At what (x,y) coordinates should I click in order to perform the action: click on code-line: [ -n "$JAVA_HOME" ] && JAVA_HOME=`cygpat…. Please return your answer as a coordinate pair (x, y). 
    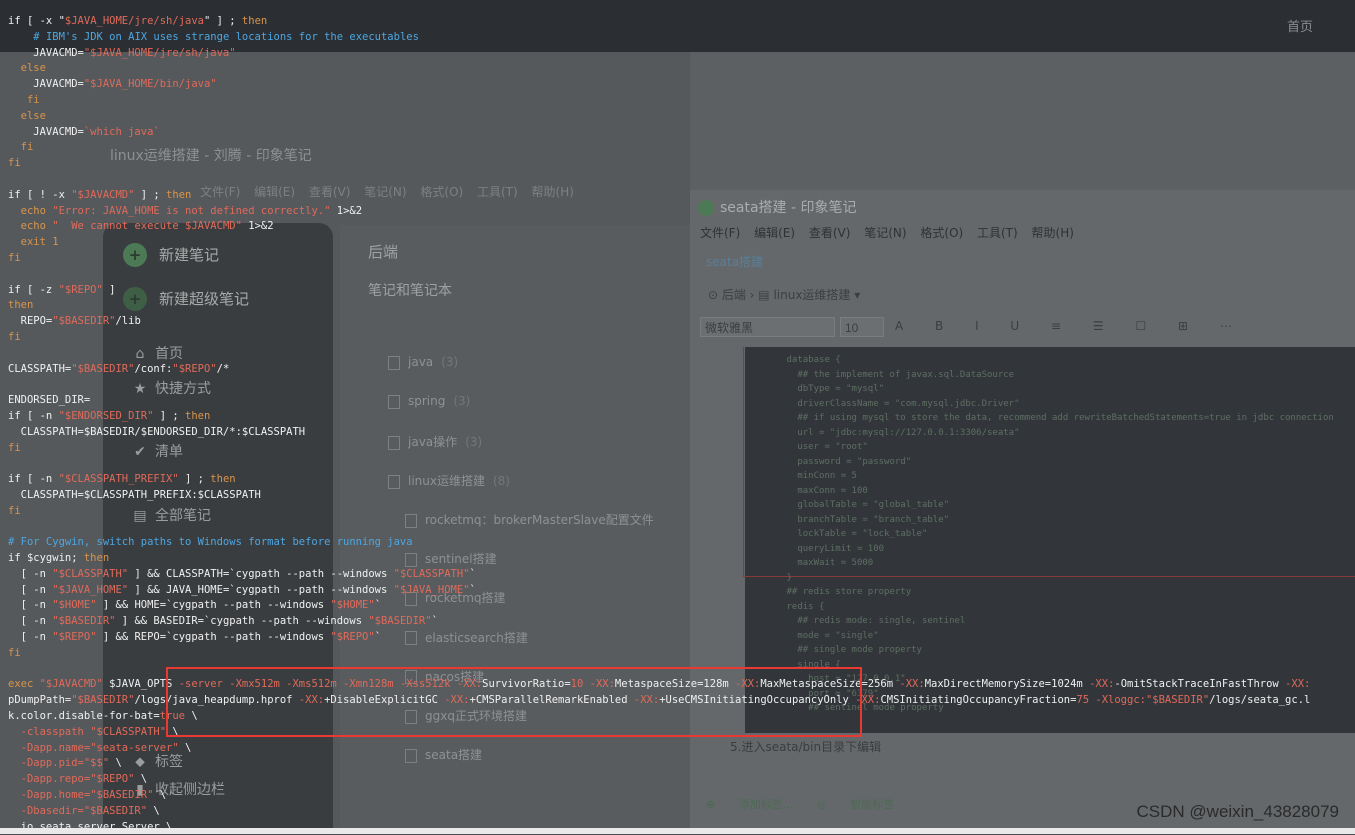
    Looking at the image, I should click on (659, 591).